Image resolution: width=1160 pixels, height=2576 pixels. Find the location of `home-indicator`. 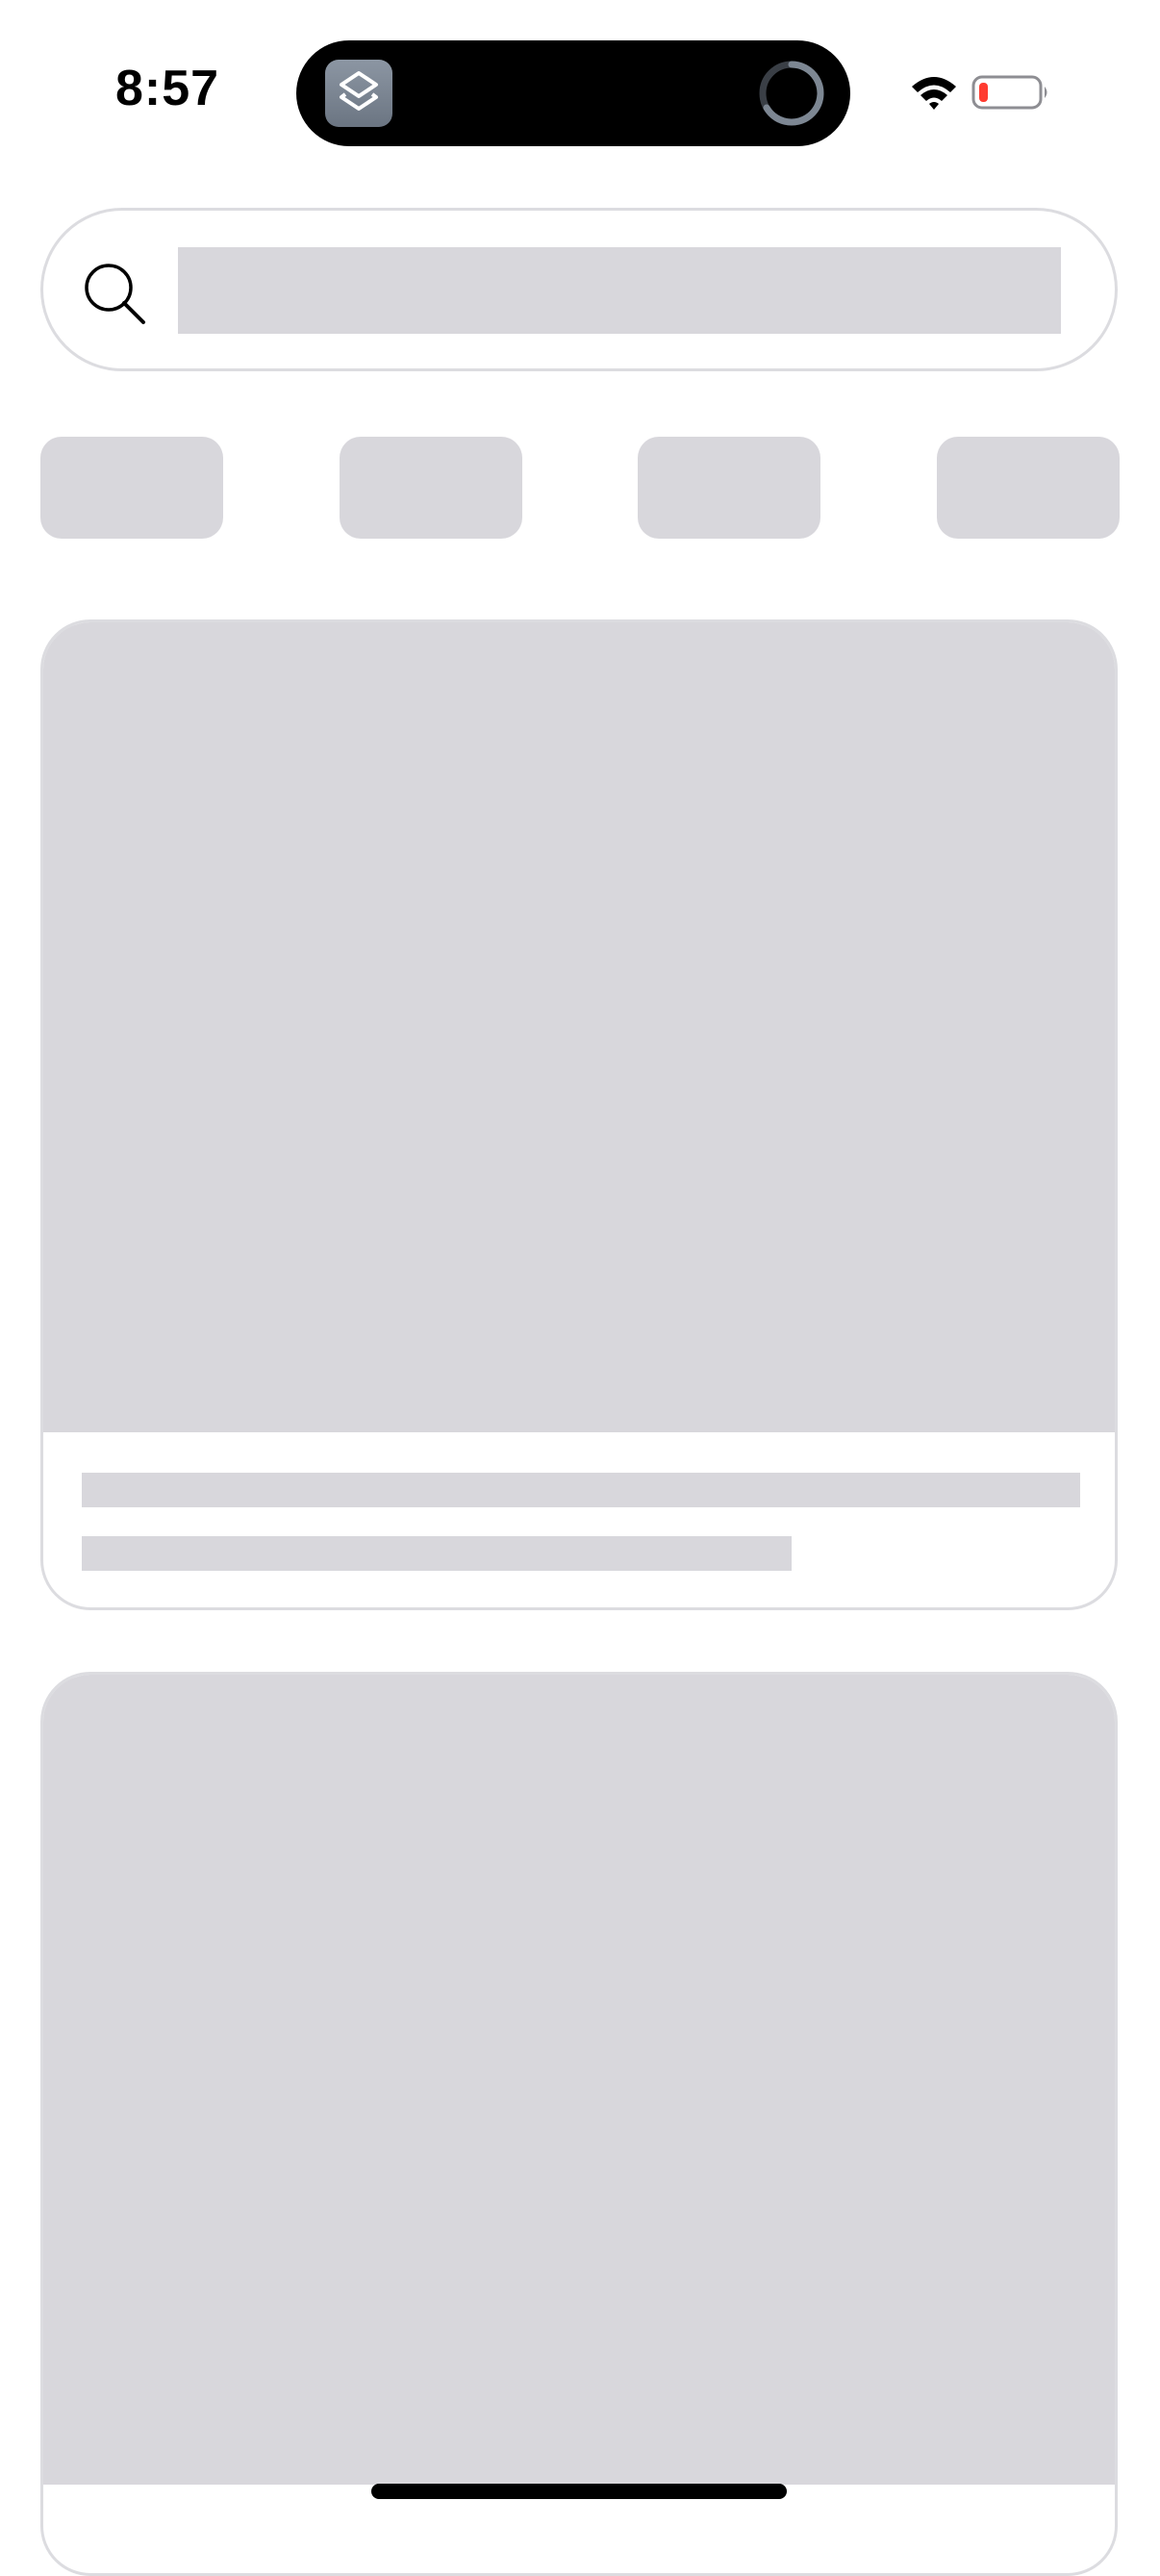

home-indicator is located at coordinates (579, 2492).